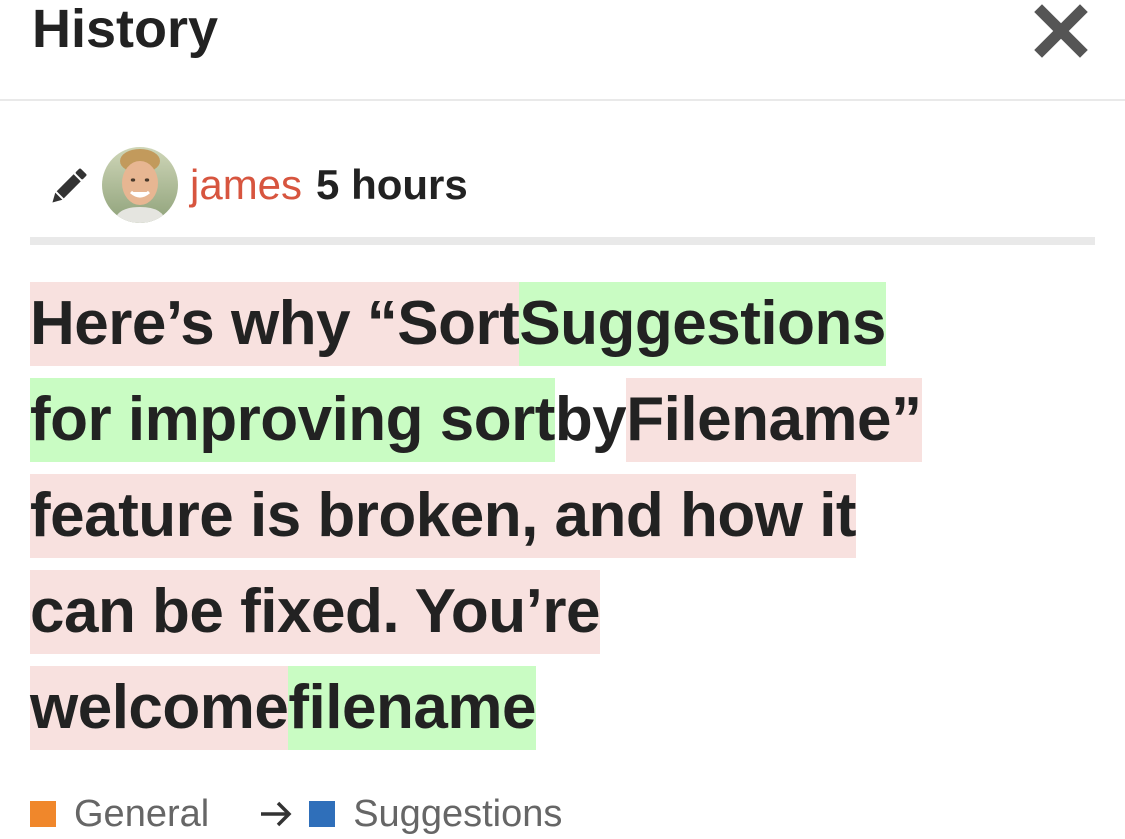 This screenshot has width=1125, height=839. I want to click on user-avatar, so click(140, 185).